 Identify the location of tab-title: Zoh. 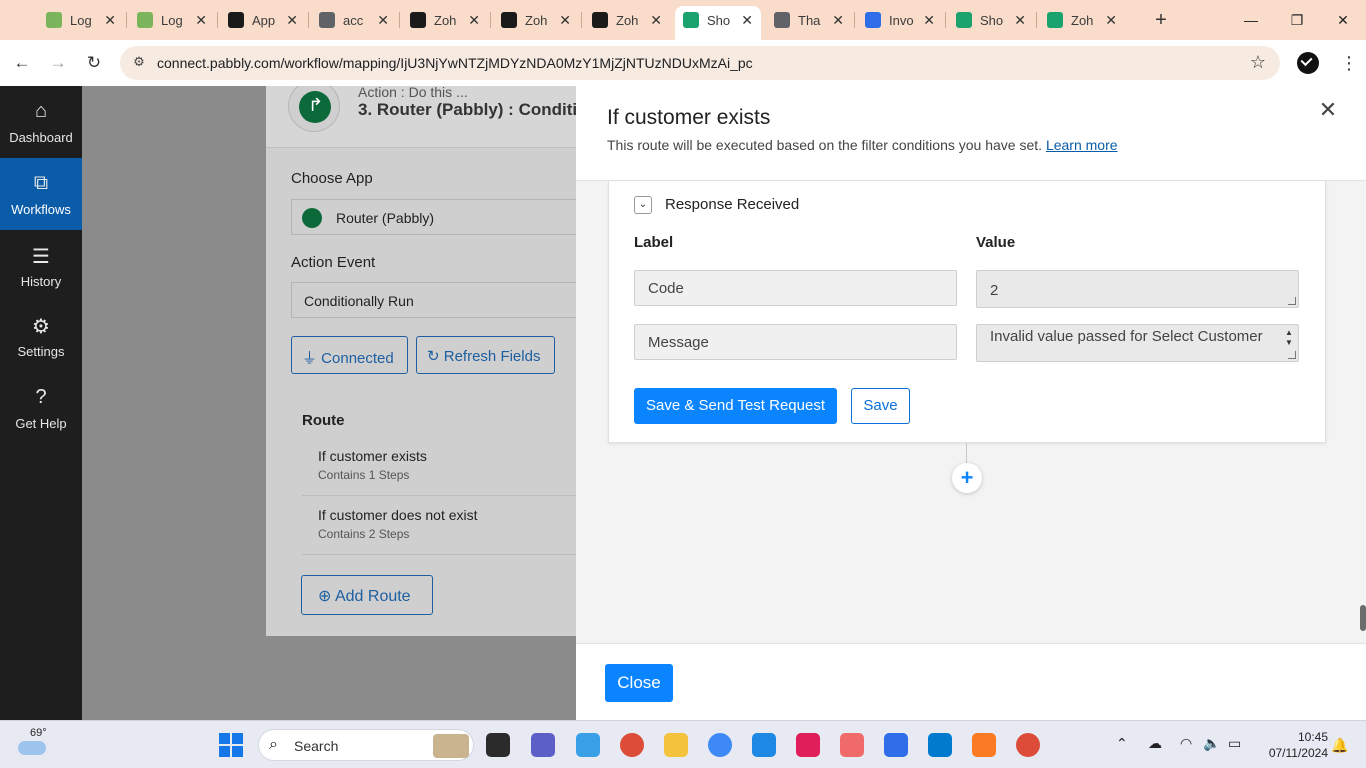
(445, 20).